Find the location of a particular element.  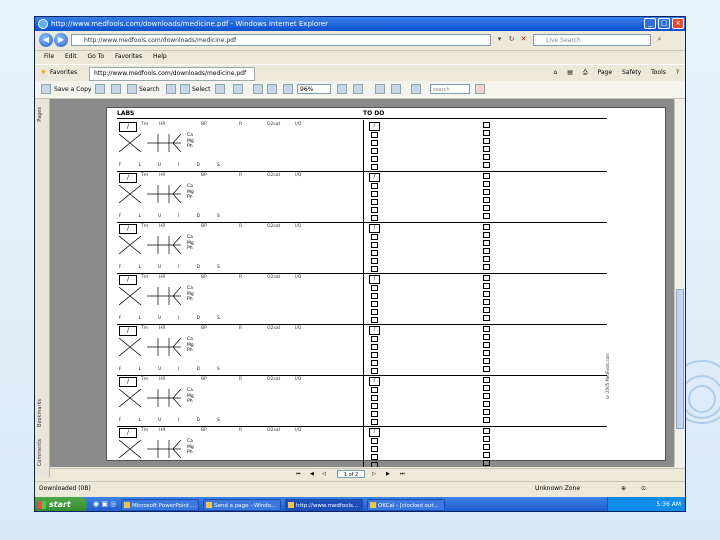

dropdown-icon: ▾ is located at coordinates (499, 39).